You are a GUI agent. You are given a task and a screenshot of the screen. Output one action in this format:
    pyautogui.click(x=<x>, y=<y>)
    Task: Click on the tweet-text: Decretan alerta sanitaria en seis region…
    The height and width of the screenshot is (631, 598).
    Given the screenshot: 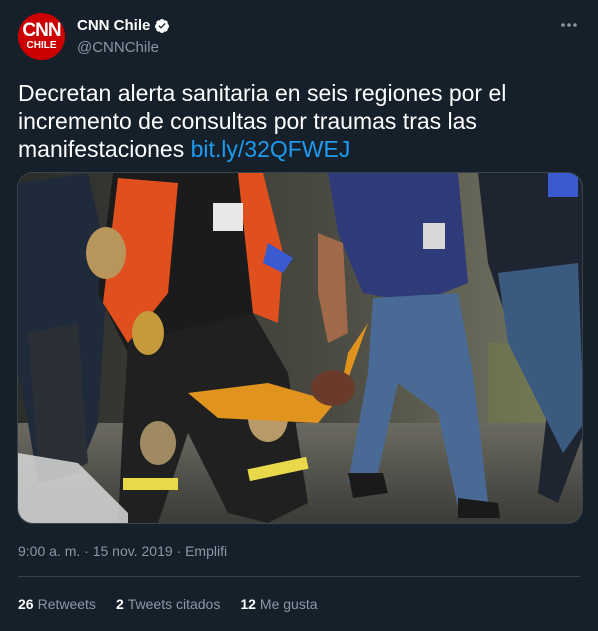 What is the action you would take?
    pyautogui.click(x=298, y=121)
    